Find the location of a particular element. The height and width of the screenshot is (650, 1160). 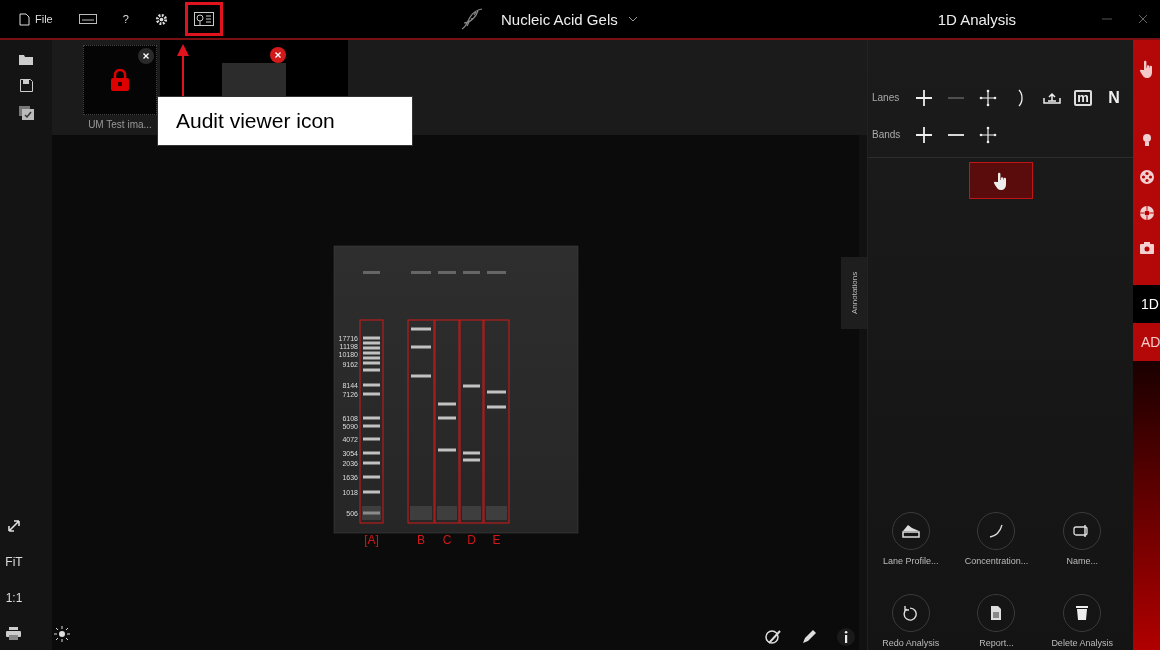

audit-viewer-tooltip: Audit viewer icon is located at coordinates (285, 121).